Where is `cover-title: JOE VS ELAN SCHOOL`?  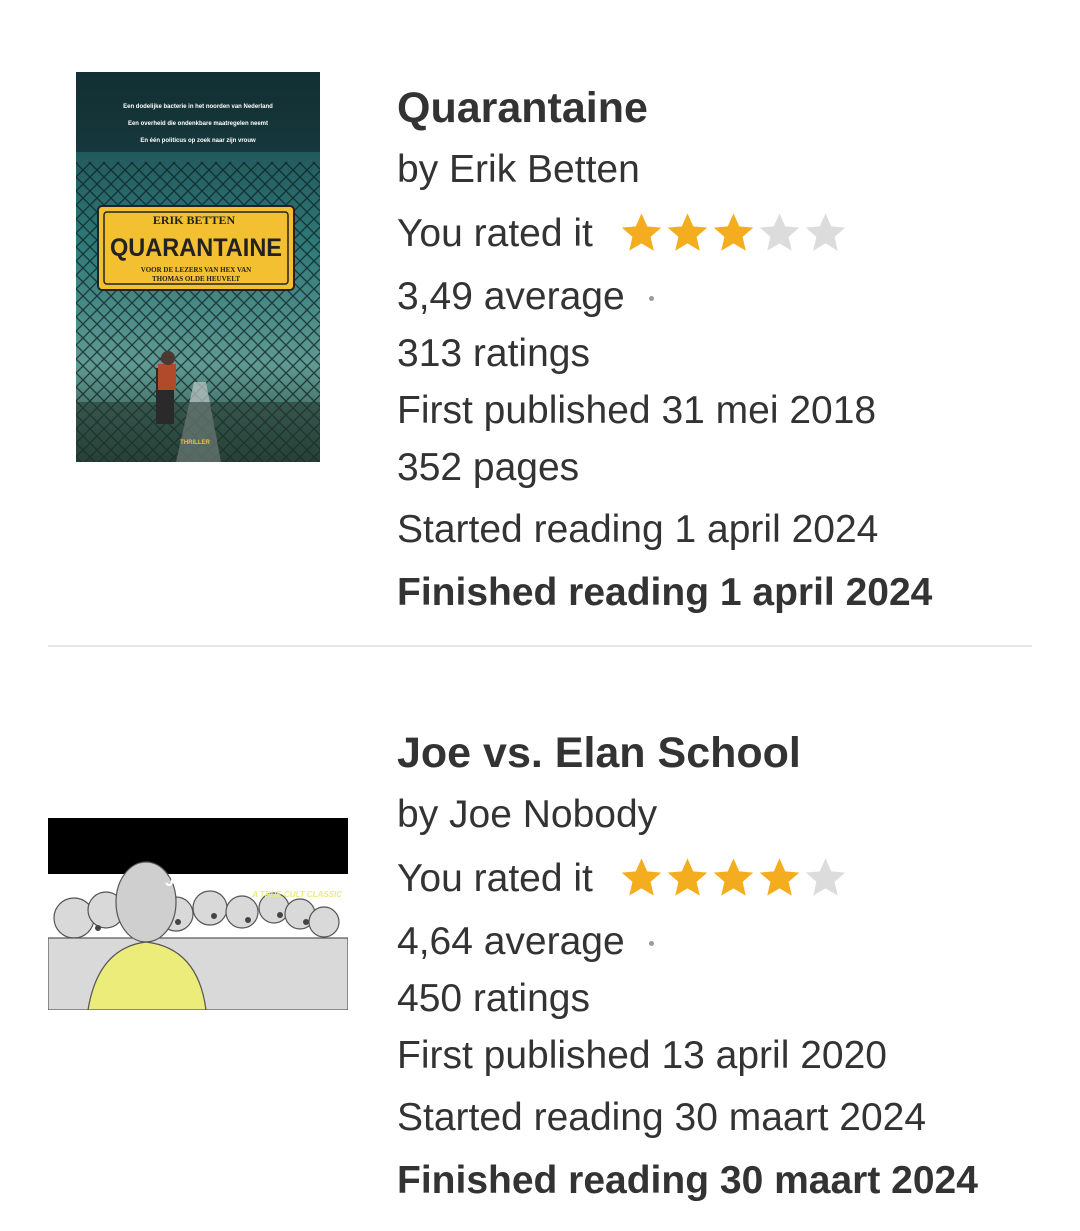
cover-title: JOE VS ELAN SCHOOL is located at coordinates (254, 881).